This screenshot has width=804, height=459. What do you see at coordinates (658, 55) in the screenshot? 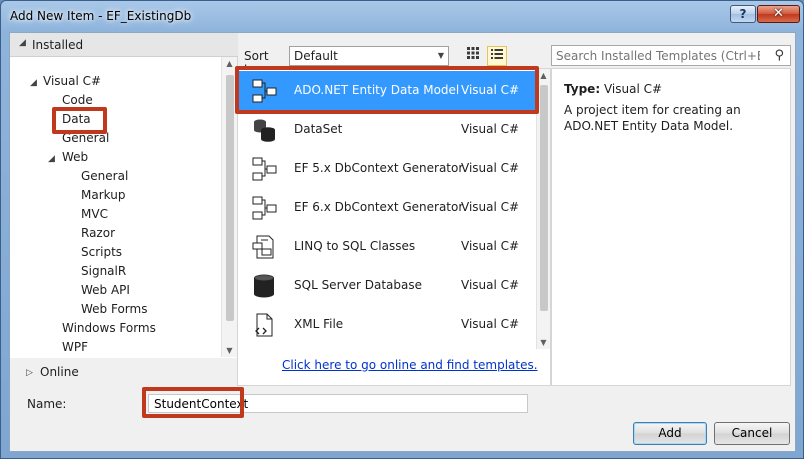
I see `search-input` at bounding box center [658, 55].